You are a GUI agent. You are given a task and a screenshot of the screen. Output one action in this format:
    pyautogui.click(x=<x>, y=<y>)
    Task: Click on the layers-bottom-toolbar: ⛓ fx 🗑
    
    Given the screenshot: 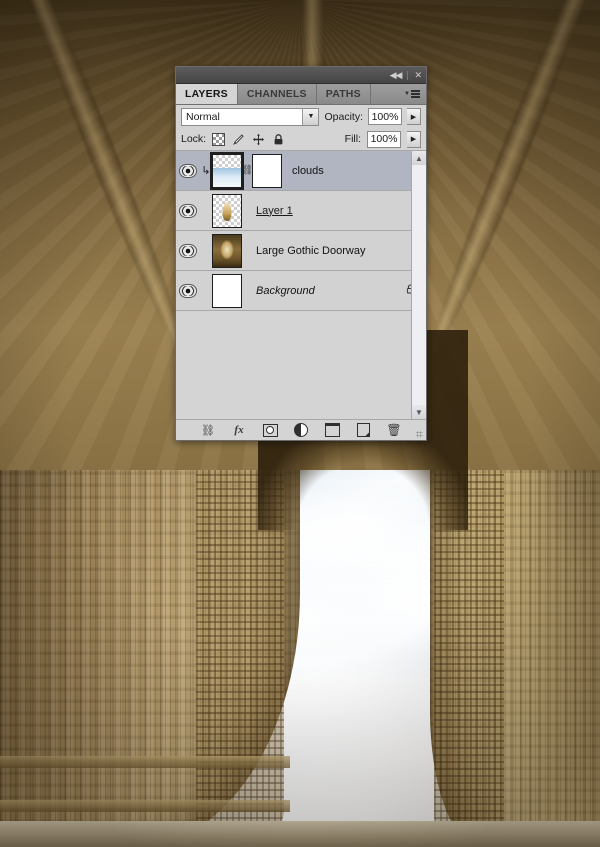 What is the action you would take?
    pyautogui.click(x=301, y=429)
    